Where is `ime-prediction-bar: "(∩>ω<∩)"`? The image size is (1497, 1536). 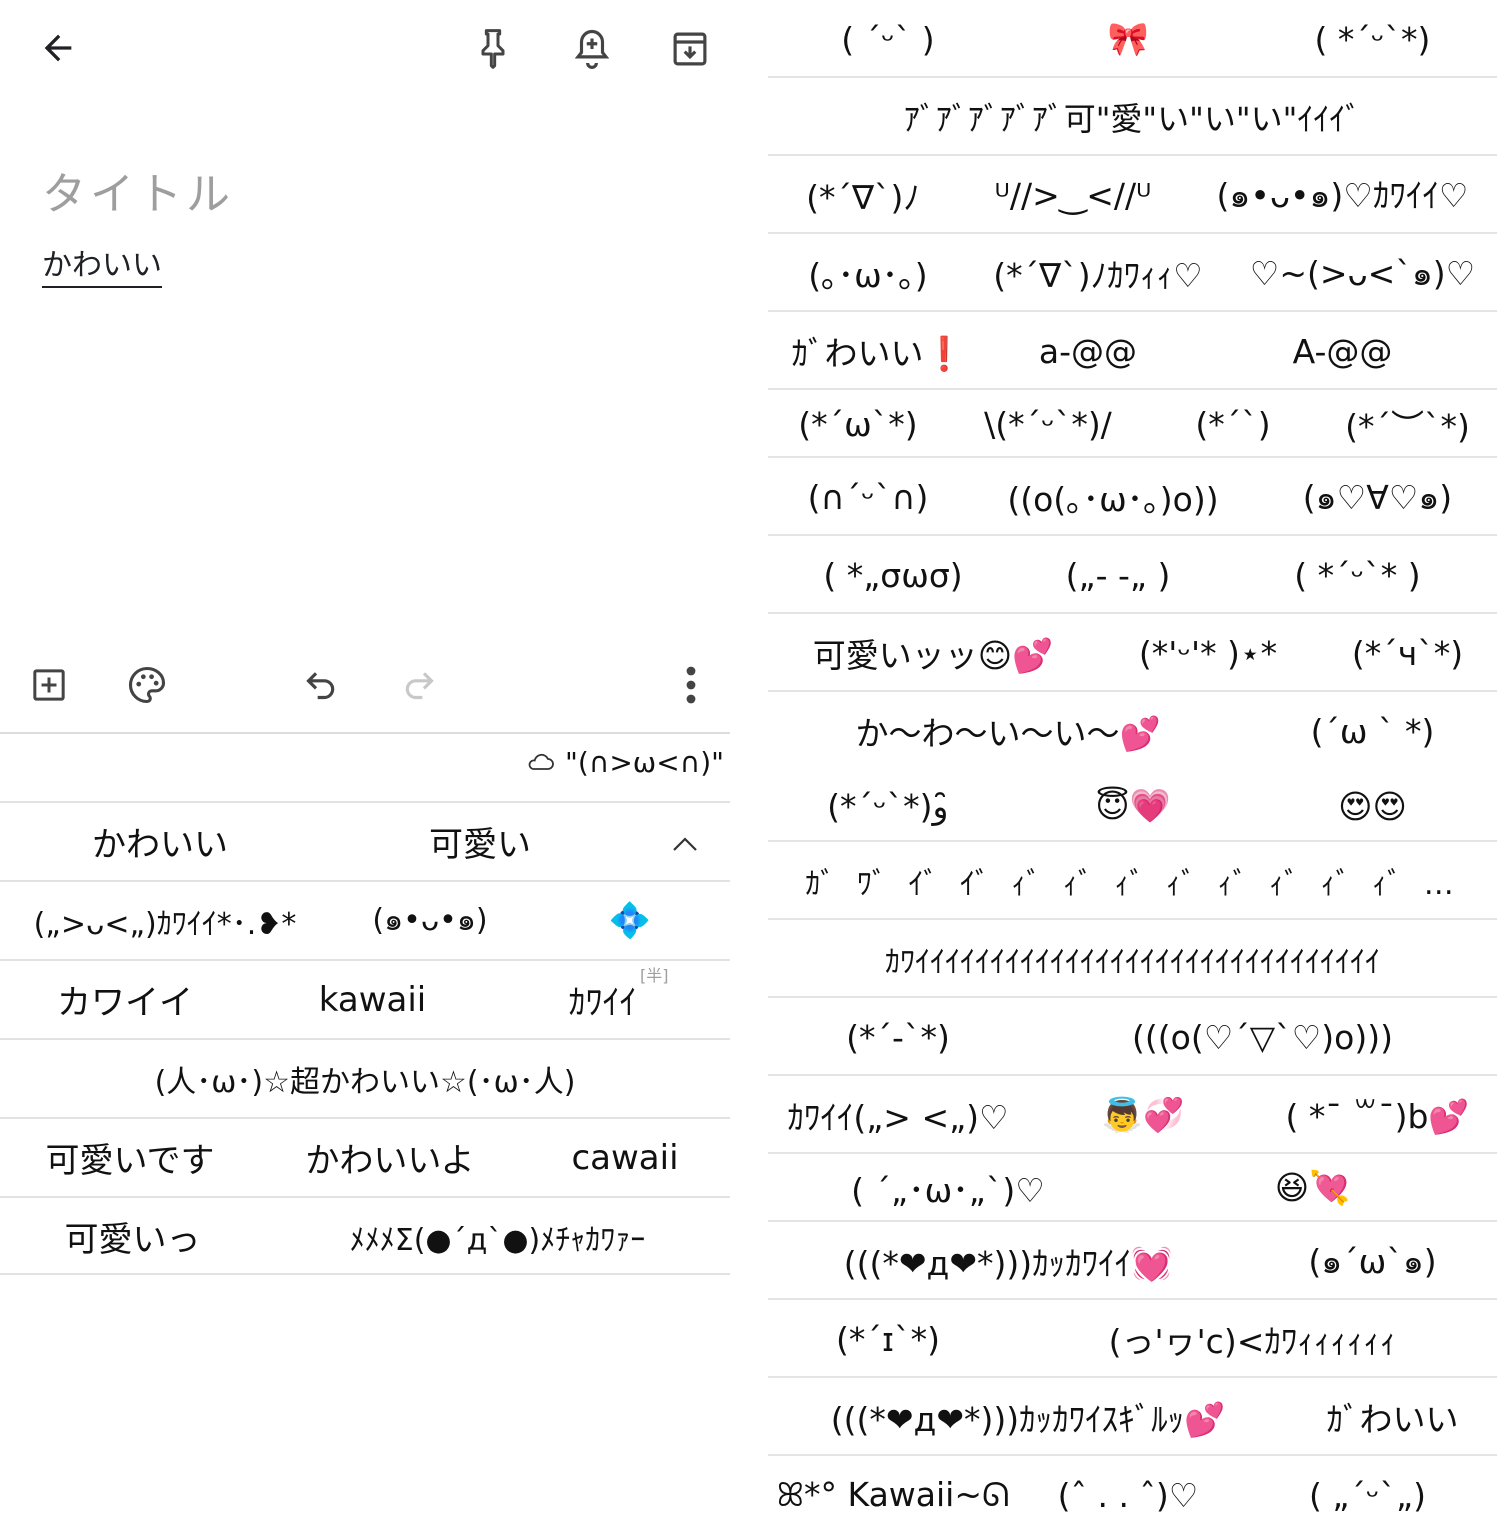
ime-prediction-bar: "(∩>ω<∩)" is located at coordinates (624, 762).